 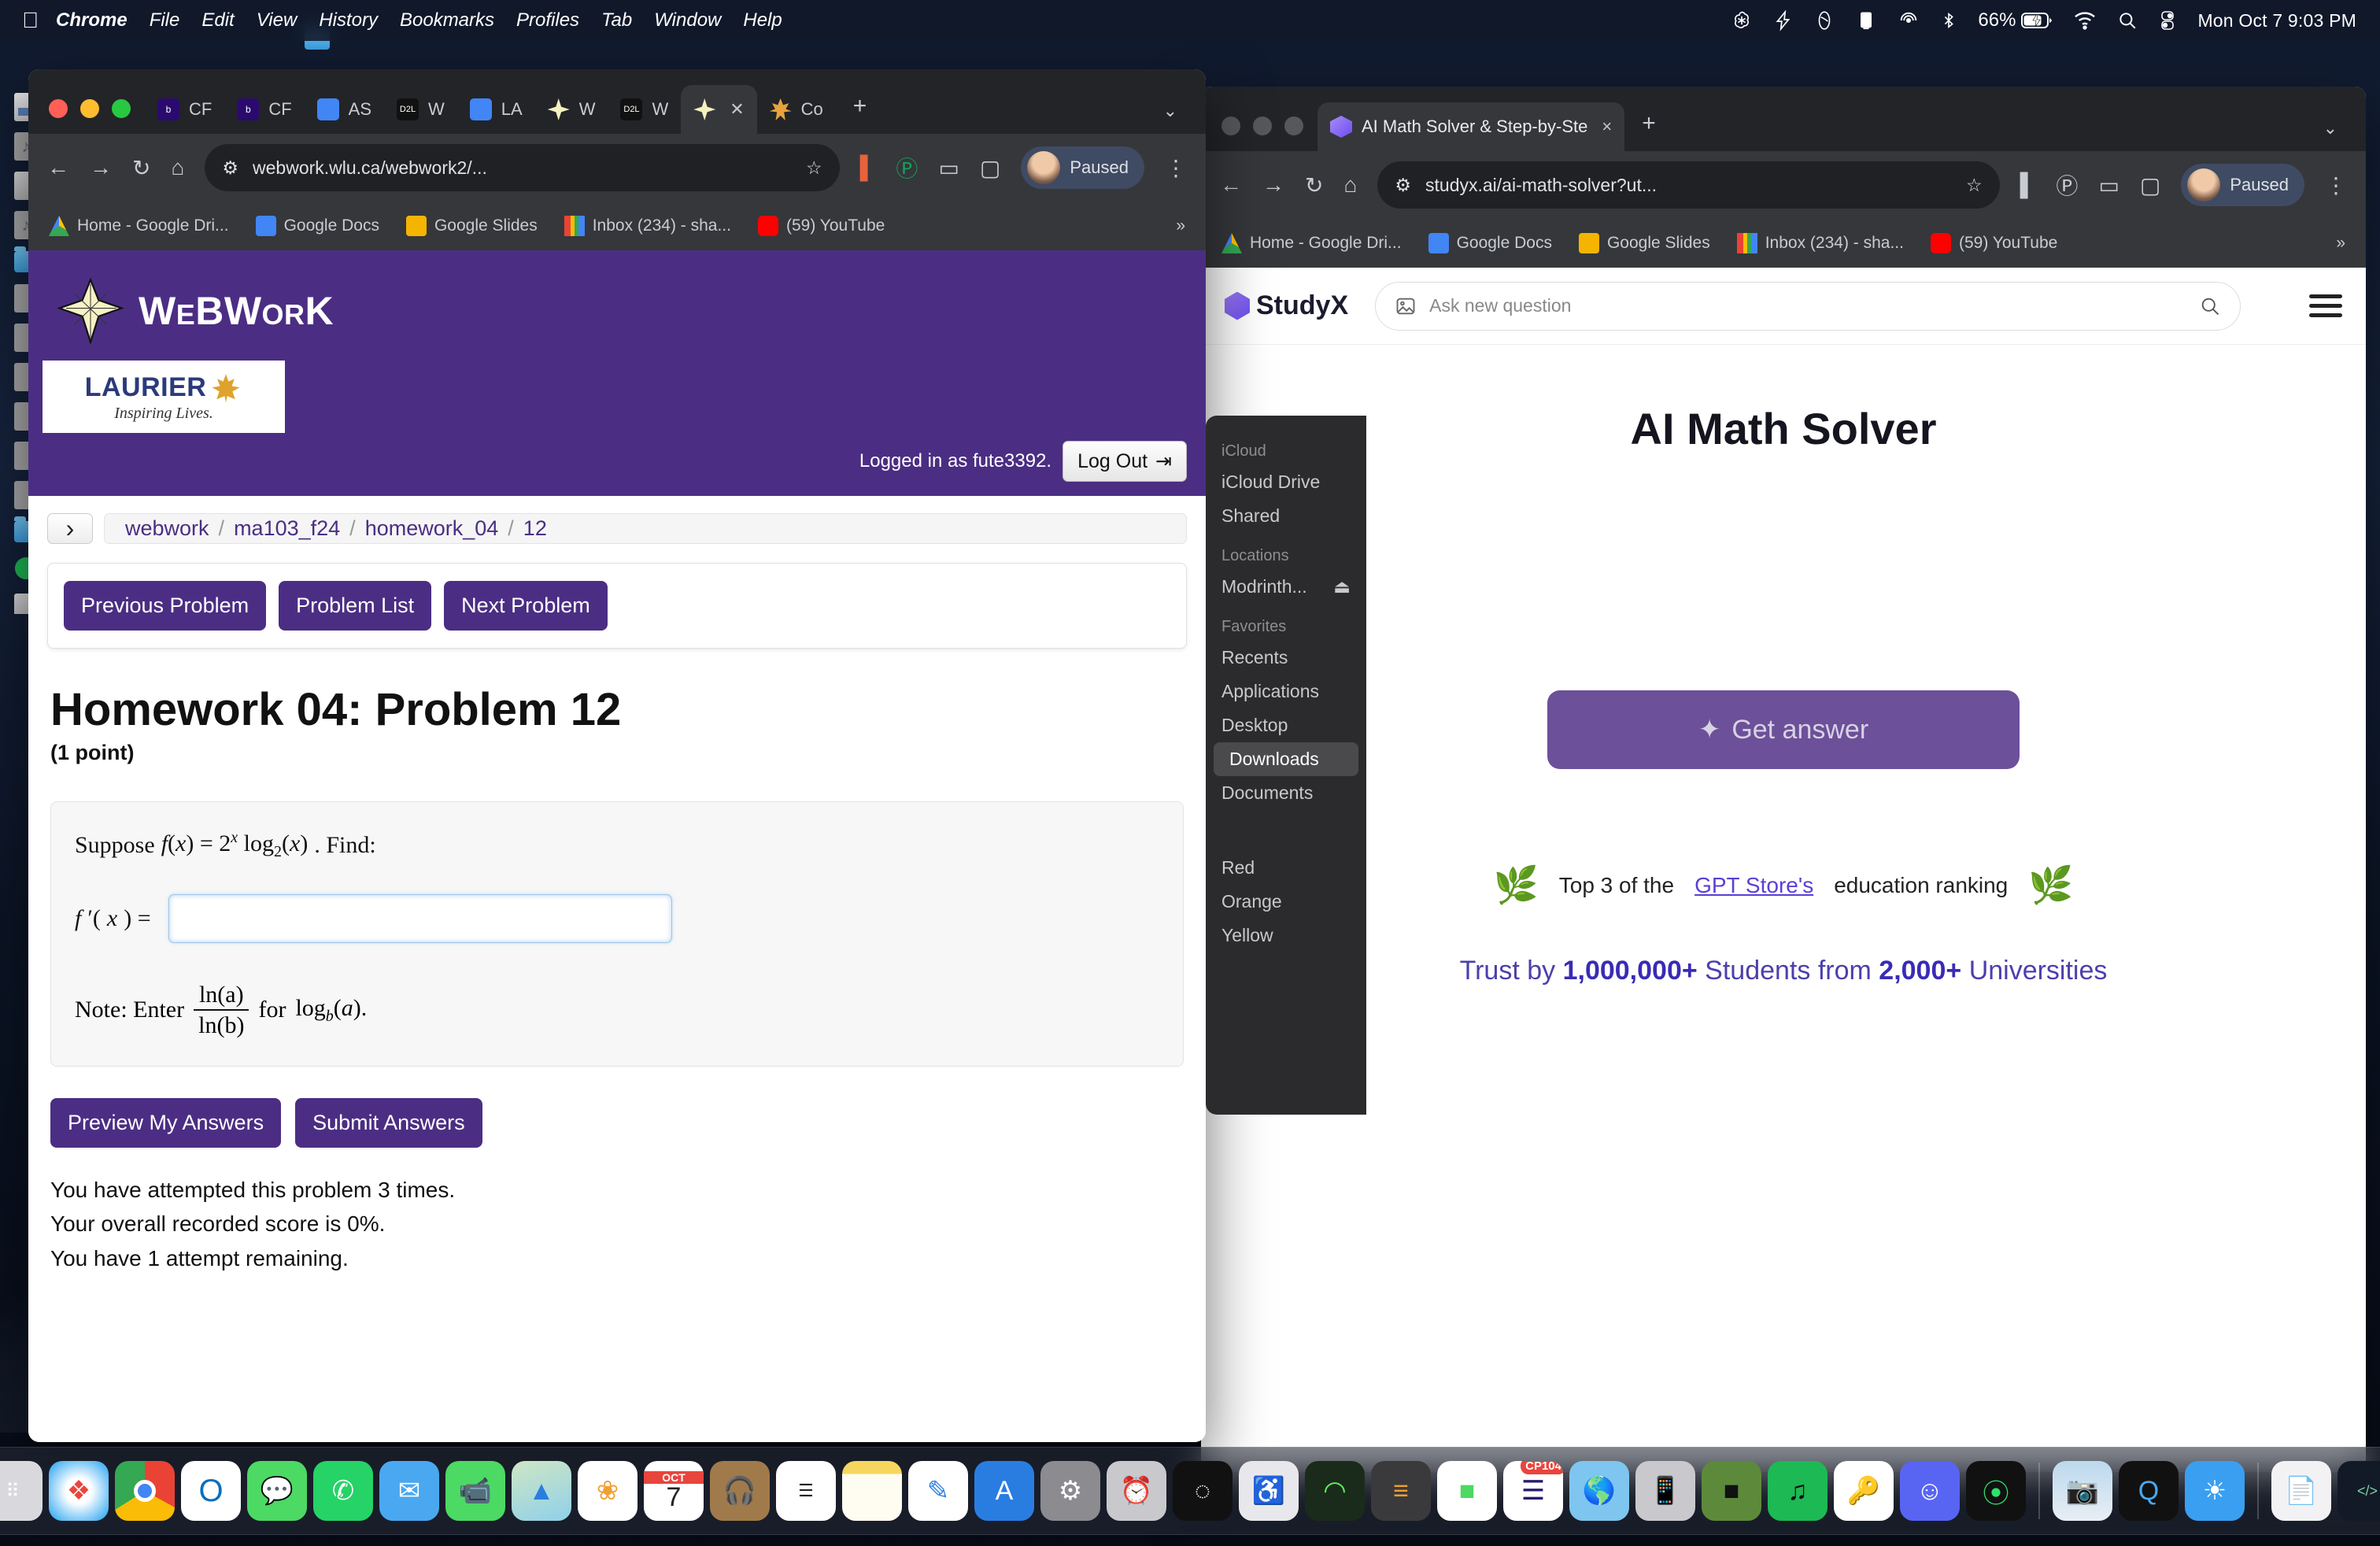 I want to click on menu-item-history: History, so click(x=348, y=20).